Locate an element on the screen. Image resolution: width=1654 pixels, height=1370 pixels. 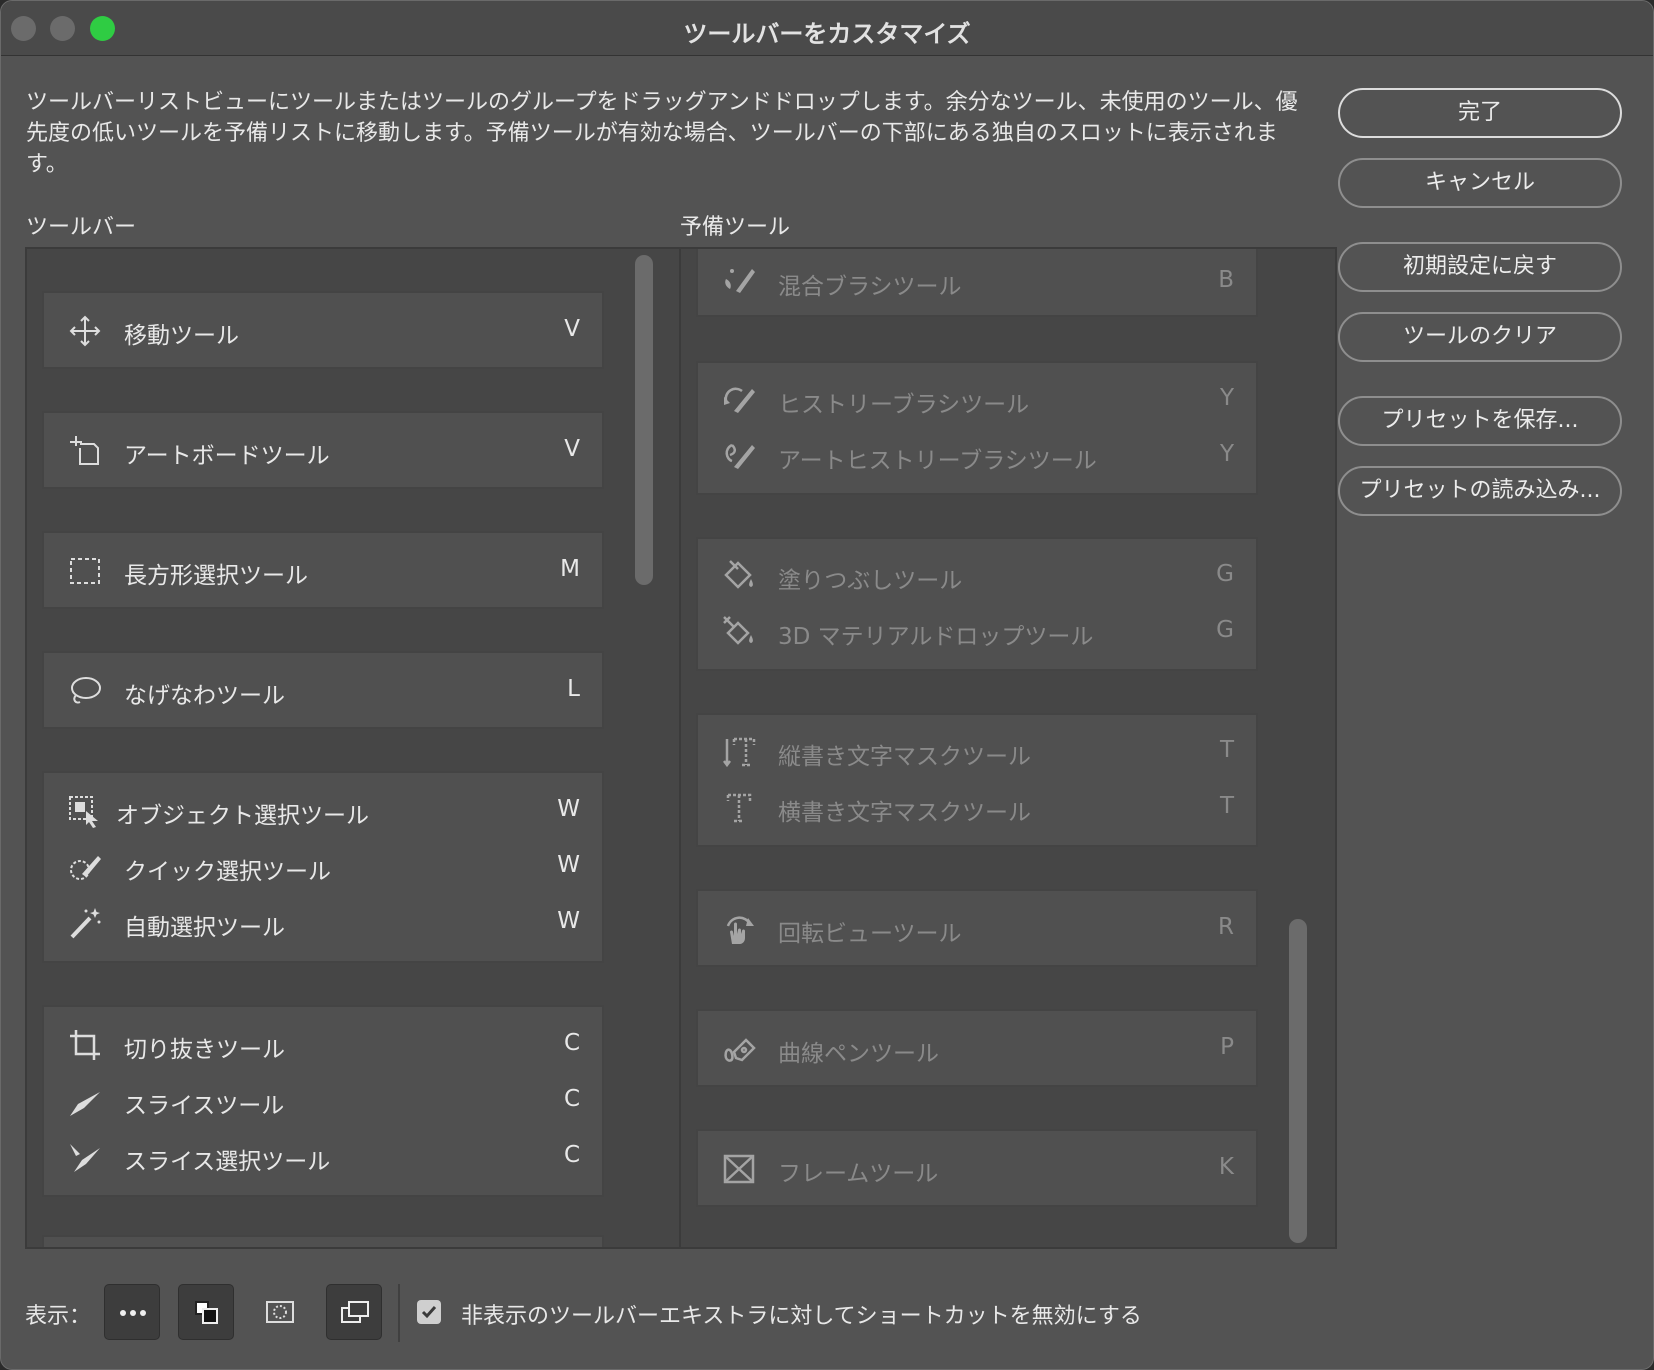
title-bar: ツールバーをカスタマイズ is located at coordinates (827, 28).